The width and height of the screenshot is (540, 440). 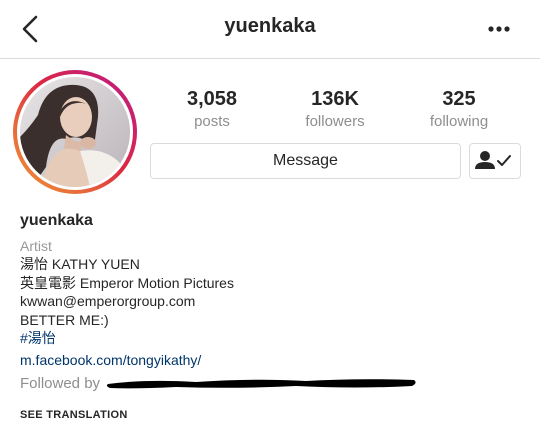 I want to click on followers-count: 136K, so click(x=335, y=99).